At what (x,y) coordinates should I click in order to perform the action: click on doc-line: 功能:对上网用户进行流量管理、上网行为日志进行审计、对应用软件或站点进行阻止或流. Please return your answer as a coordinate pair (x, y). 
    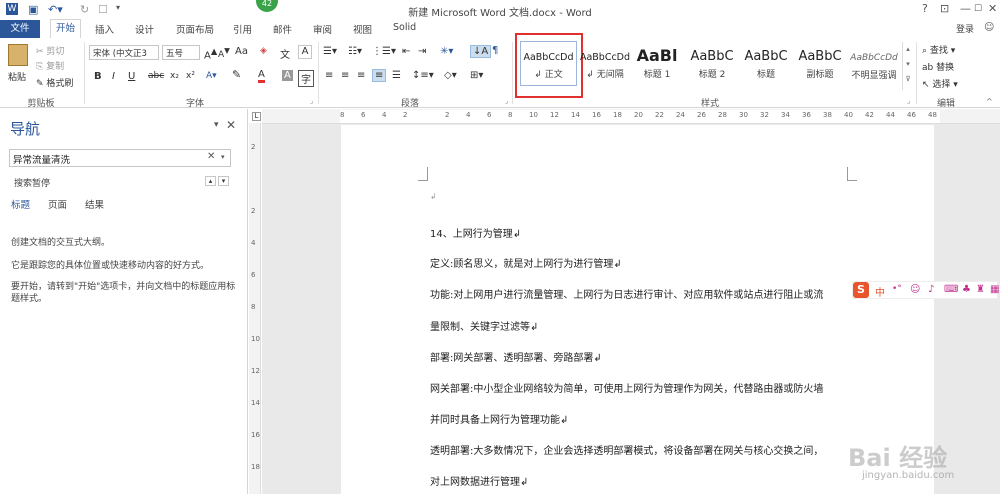
    Looking at the image, I should click on (626, 293).